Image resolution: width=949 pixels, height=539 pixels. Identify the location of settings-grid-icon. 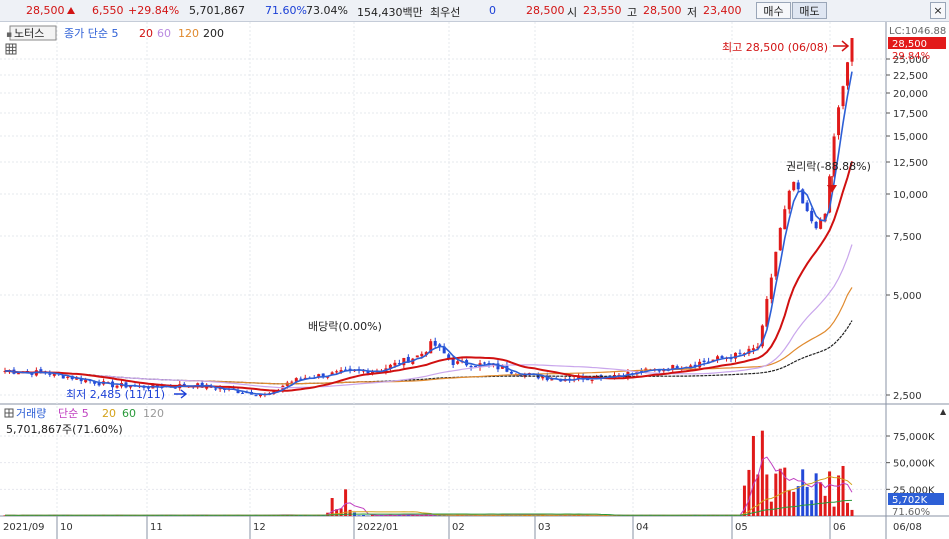
(11, 49).